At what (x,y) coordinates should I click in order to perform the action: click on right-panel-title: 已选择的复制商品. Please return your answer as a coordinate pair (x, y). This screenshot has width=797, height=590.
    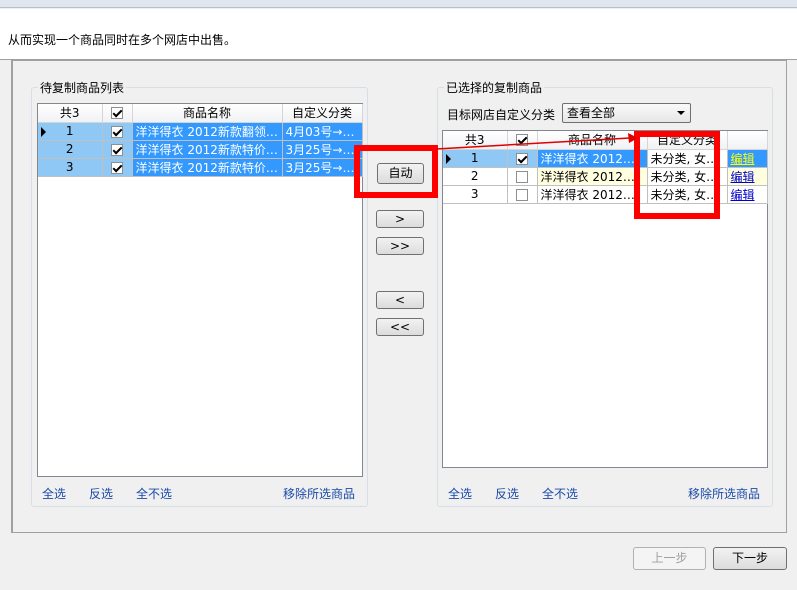
    Looking at the image, I should click on (494, 87).